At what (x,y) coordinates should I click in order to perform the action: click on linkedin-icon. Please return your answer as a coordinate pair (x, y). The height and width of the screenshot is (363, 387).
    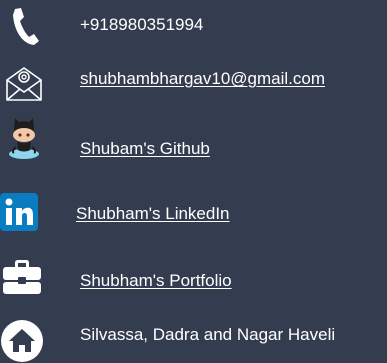
    Looking at the image, I should click on (19, 212).